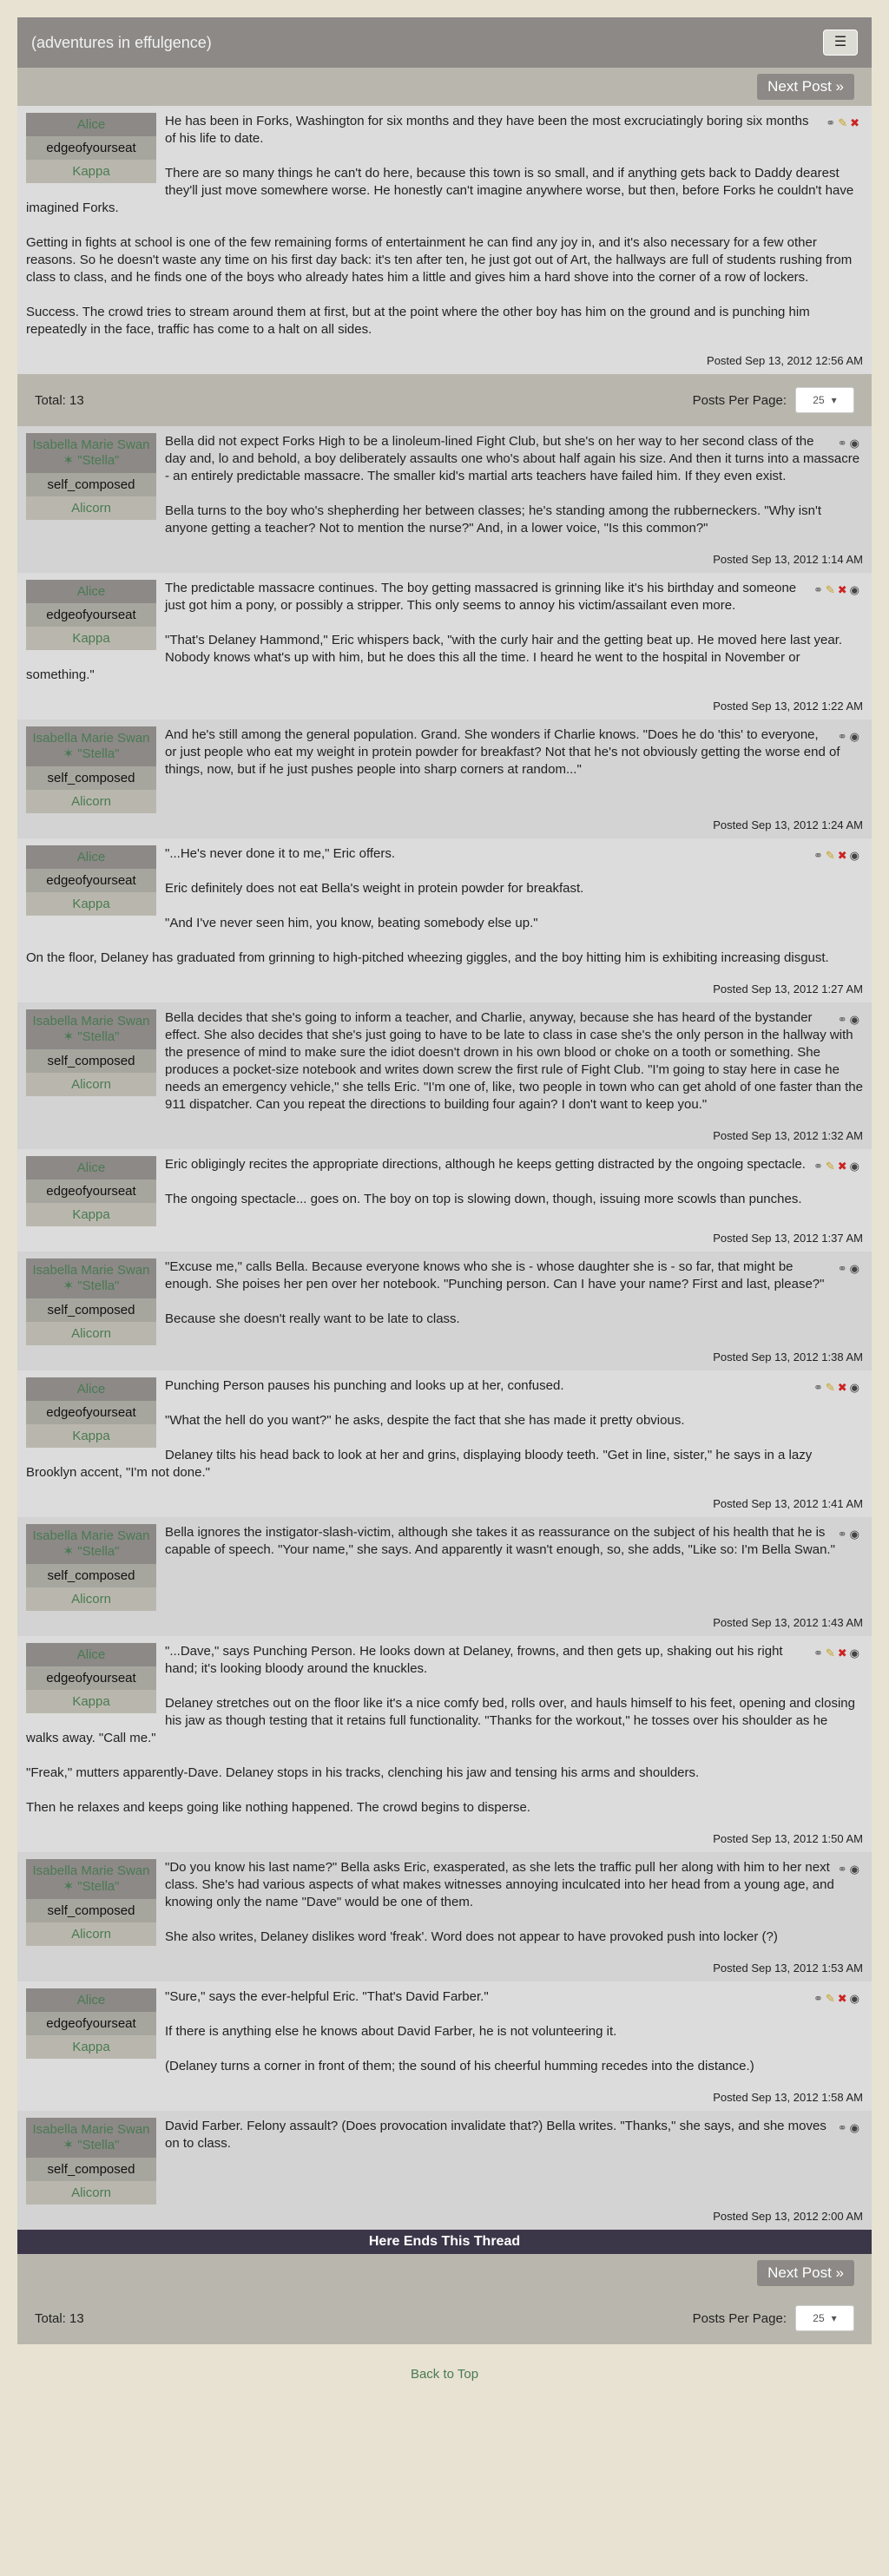 This screenshot has height=2576, width=889. I want to click on per-page-select-bottom: 25 ▾, so click(825, 2318).